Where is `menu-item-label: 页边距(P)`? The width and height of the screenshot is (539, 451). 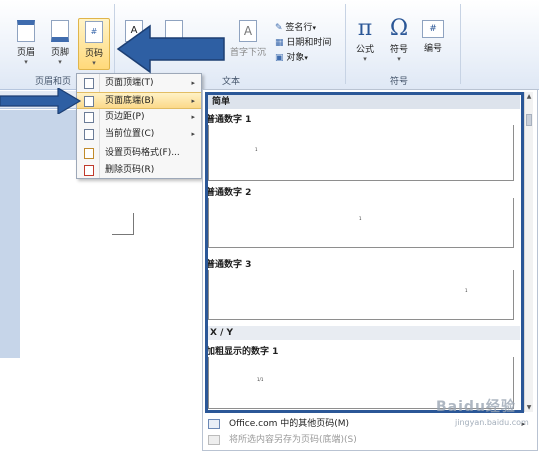 menu-item-label: 页边距(P) is located at coordinates (125, 117).